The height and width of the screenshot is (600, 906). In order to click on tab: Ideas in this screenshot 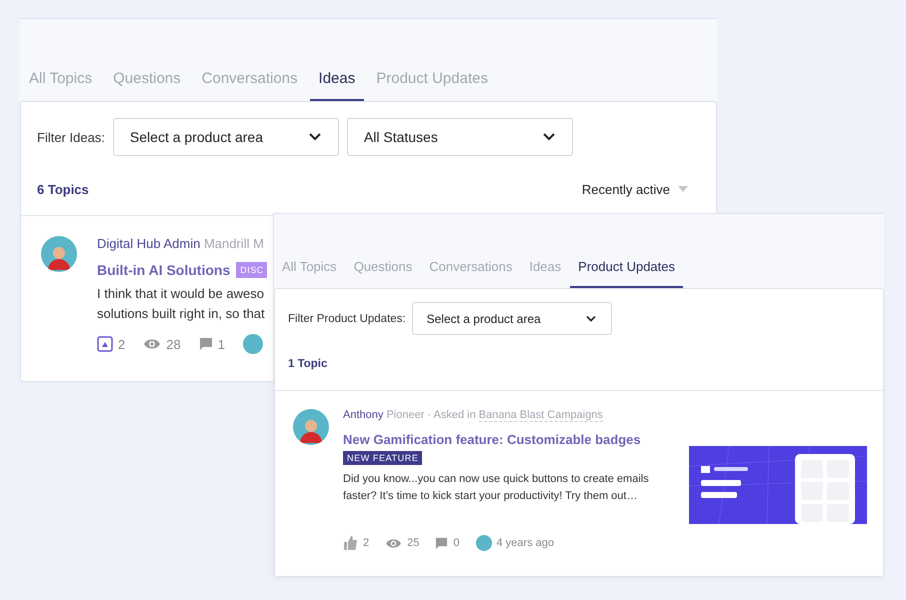, I will do `click(545, 273)`.